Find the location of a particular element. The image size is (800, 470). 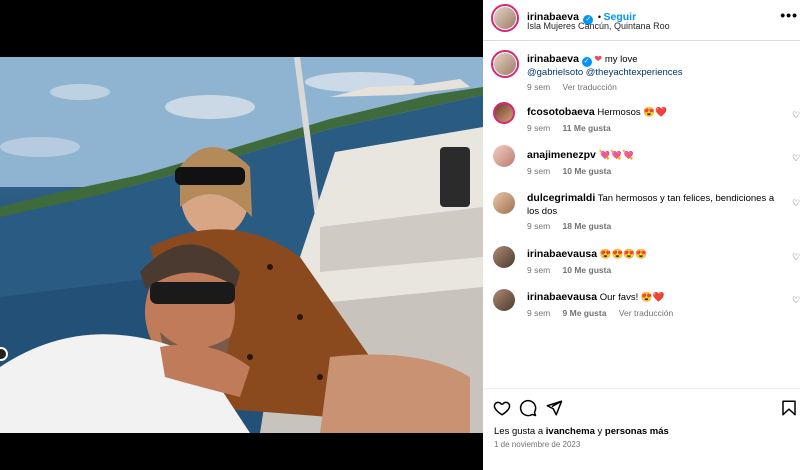

comment-item: irinabaevausa 😍😍😍😍 9 sem 10 Me gusta ♡ is located at coordinates (641, 264).